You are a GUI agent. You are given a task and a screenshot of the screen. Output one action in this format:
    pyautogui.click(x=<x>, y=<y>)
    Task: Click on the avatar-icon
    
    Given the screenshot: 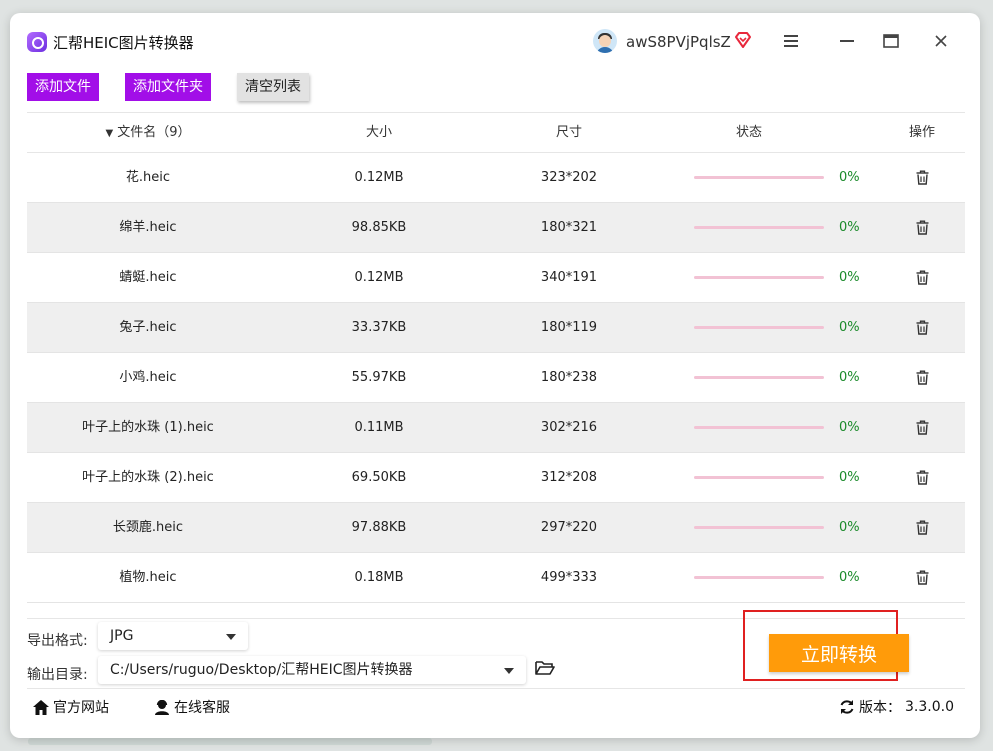 What is the action you would take?
    pyautogui.click(x=605, y=41)
    